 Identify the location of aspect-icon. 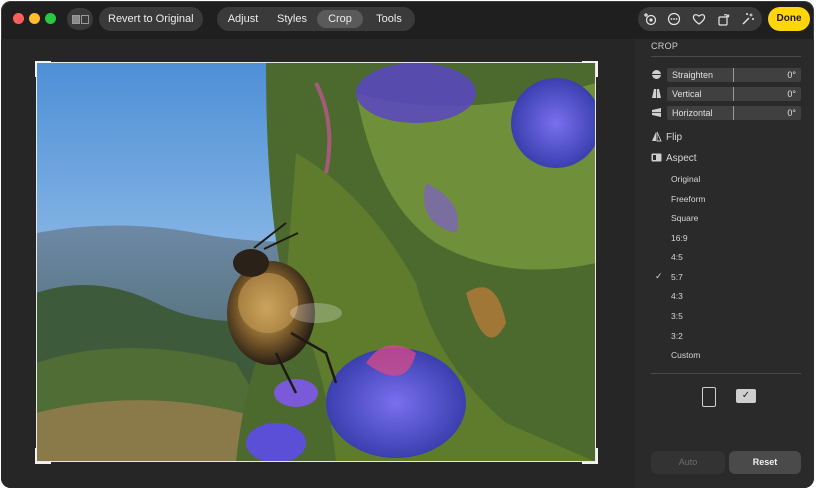
(656, 157).